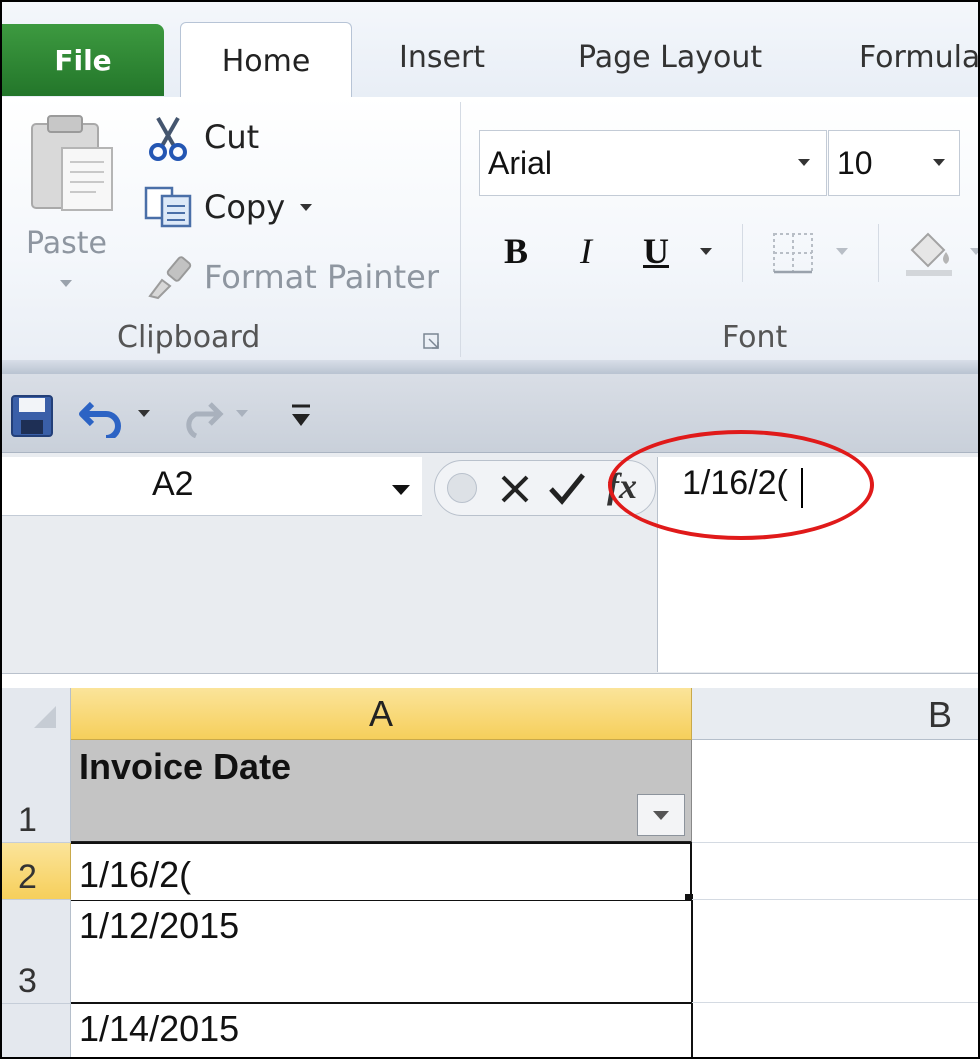 This screenshot has height=1059, width=980. What do you see at coordinates (159, 925) in the screenshot?
I see `cell-a3-text: 1/12/2015` at bounding box center [159, 925].